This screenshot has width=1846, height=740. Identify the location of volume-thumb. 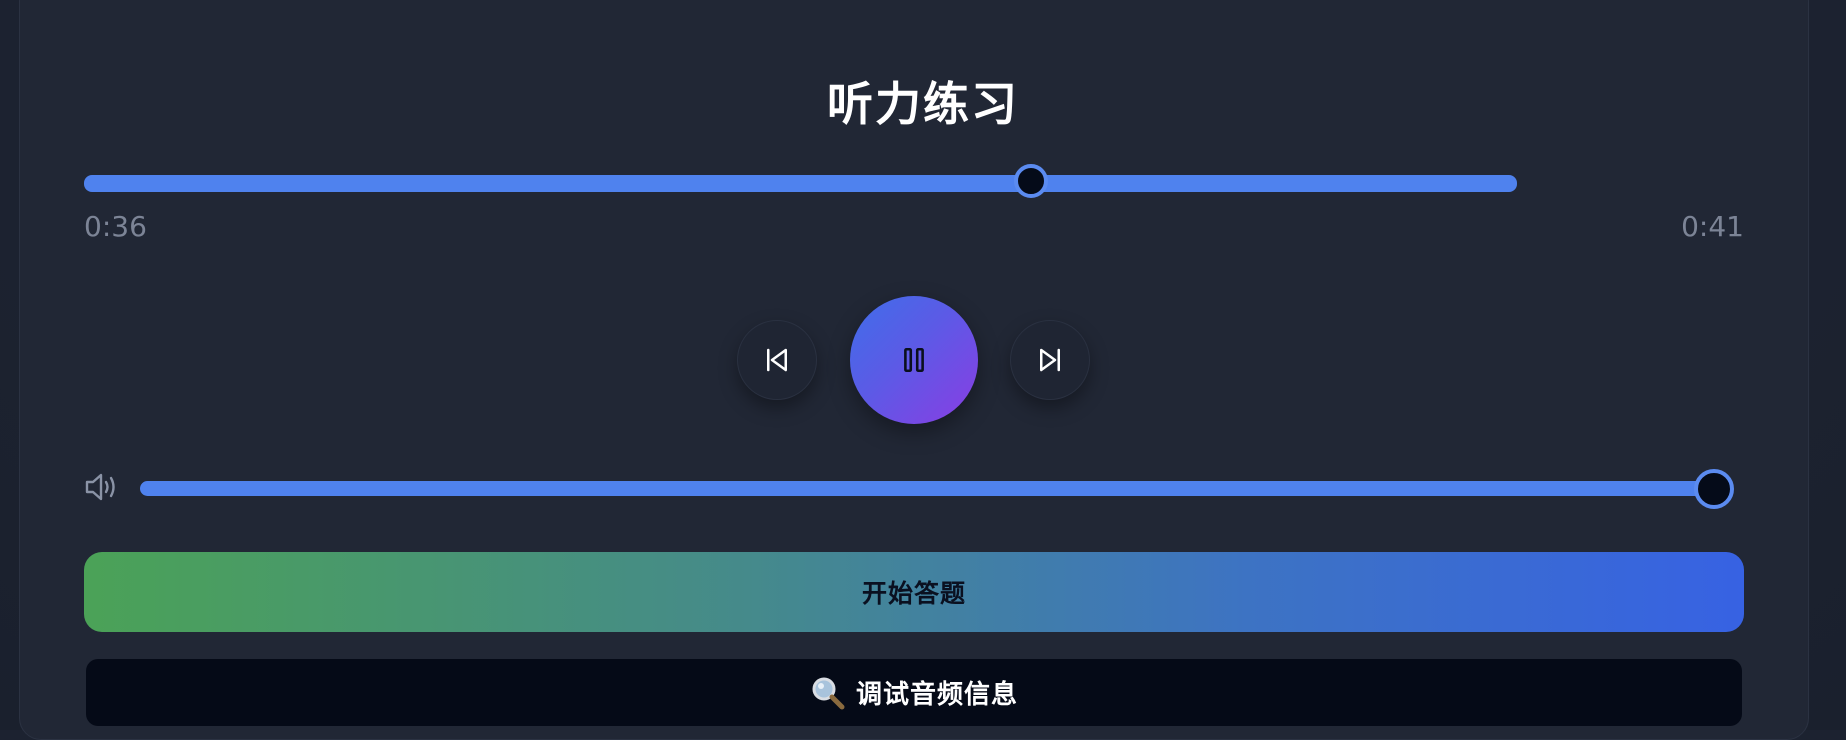
(1714, 489).